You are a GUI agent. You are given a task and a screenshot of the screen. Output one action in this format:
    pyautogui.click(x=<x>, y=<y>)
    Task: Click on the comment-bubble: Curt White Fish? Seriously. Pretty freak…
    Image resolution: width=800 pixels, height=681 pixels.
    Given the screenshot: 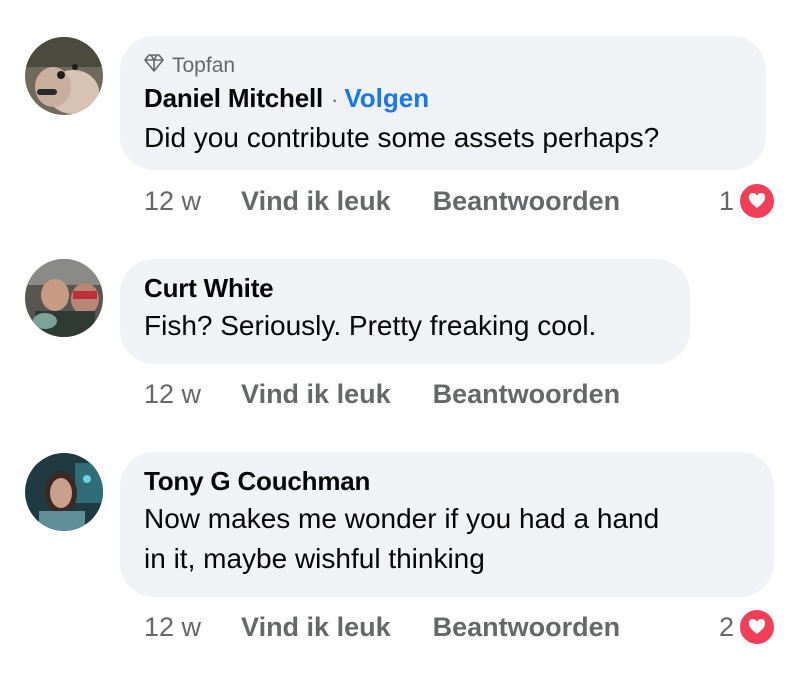 What is the action you would take?
    pyautogui.click(x=405, y=311)
    